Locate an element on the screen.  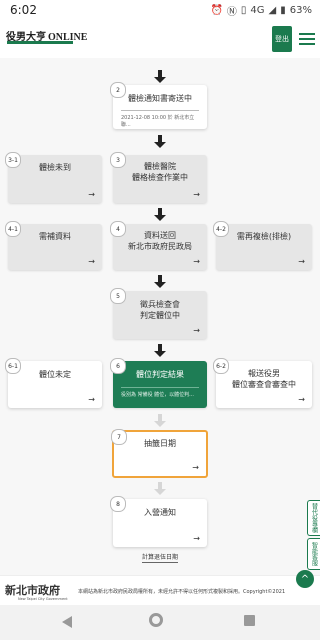
status-icons: ⏰ Ⓝ ▯ 4G ◢ ▮ 63% is located at coordinates (261, 10).